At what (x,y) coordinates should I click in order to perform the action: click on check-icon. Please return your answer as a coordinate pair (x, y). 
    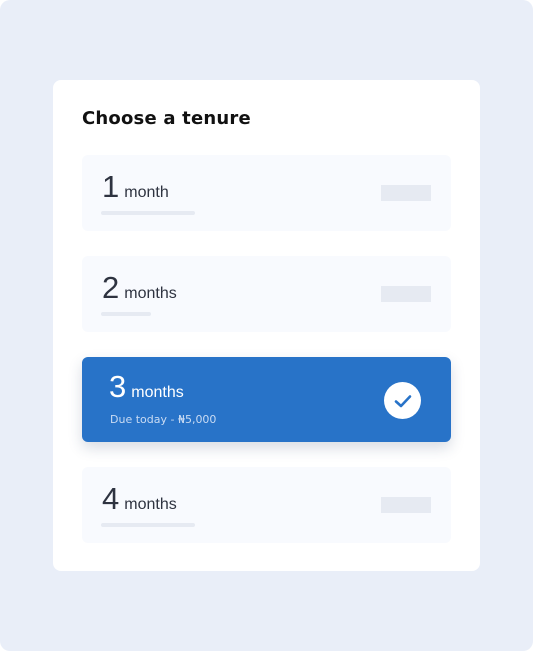
    Looking at the image, I should click on (402, 400).